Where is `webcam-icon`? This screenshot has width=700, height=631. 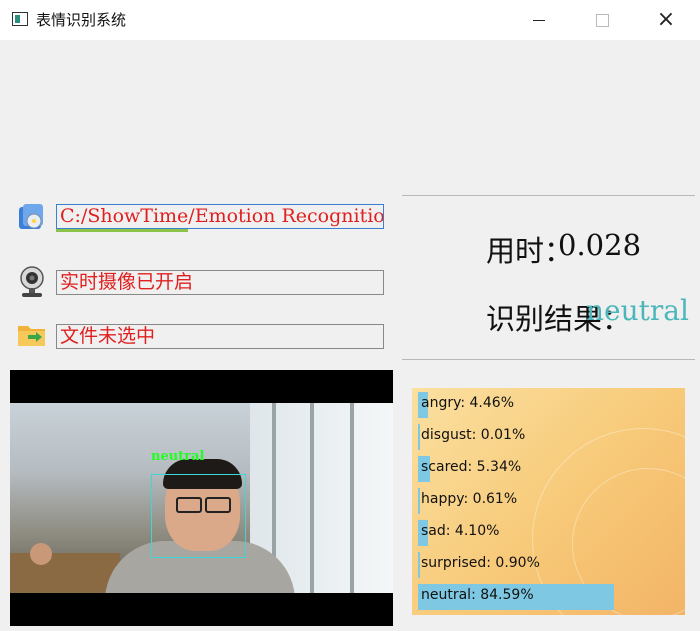 webcam-icon is located at coordinates (32, 281).